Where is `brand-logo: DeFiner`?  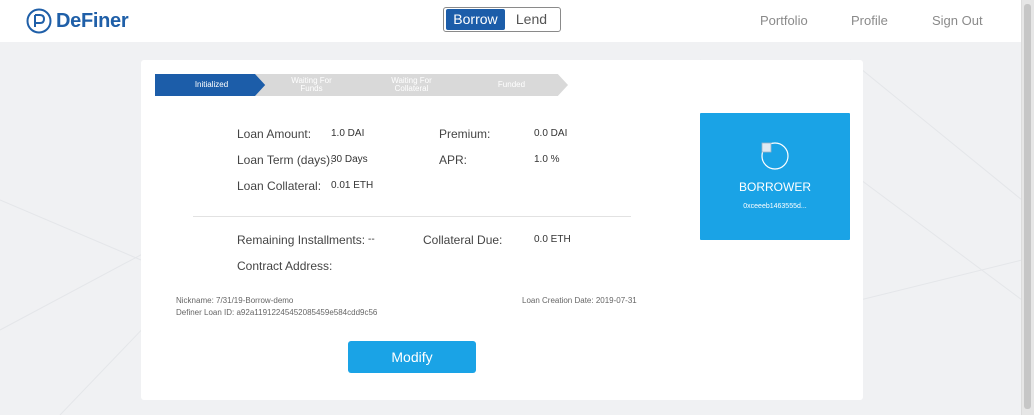 brand-logo: DeFiner is located at coordinates (77, 21).